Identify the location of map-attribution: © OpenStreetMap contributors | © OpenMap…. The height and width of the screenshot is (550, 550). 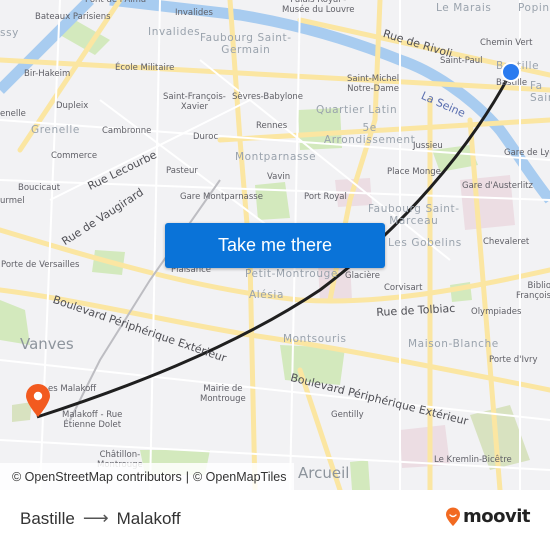
(147, 476).